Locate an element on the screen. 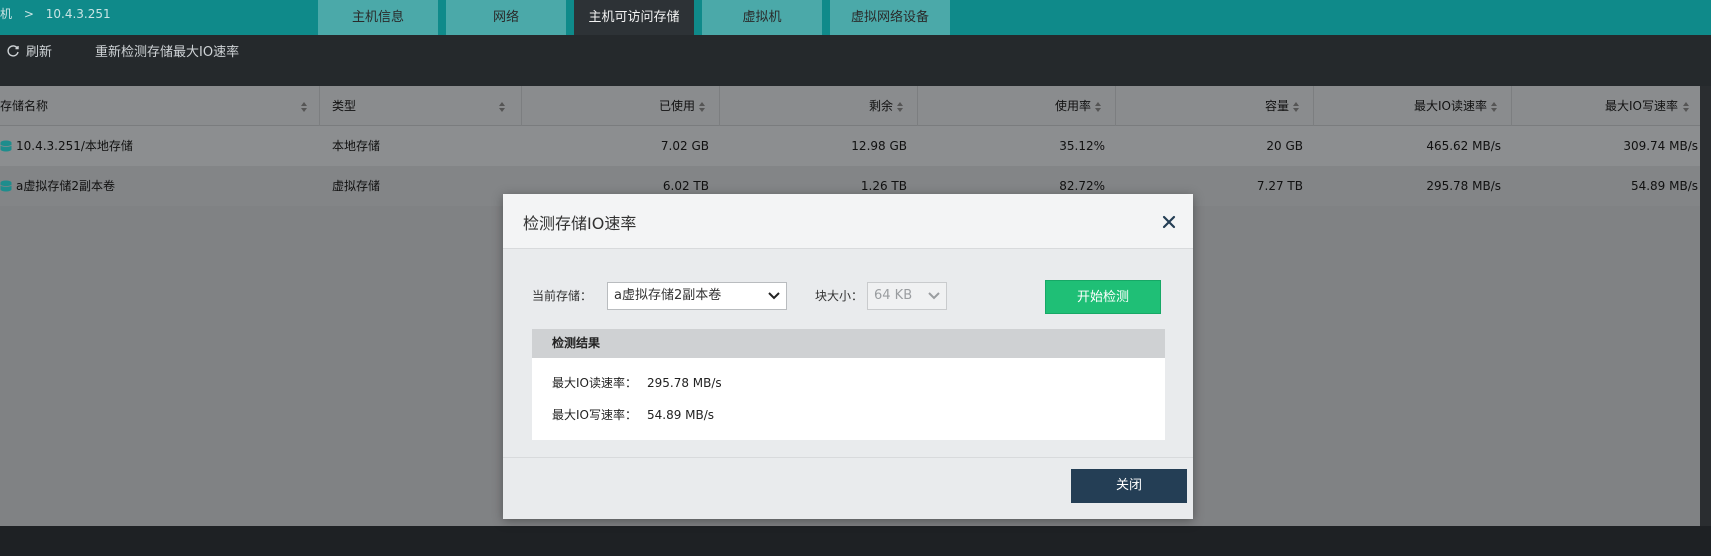 The width and height of the screenshot is (1711, 556). refresh-button: 刷新 is located at coordinates (29, 52).